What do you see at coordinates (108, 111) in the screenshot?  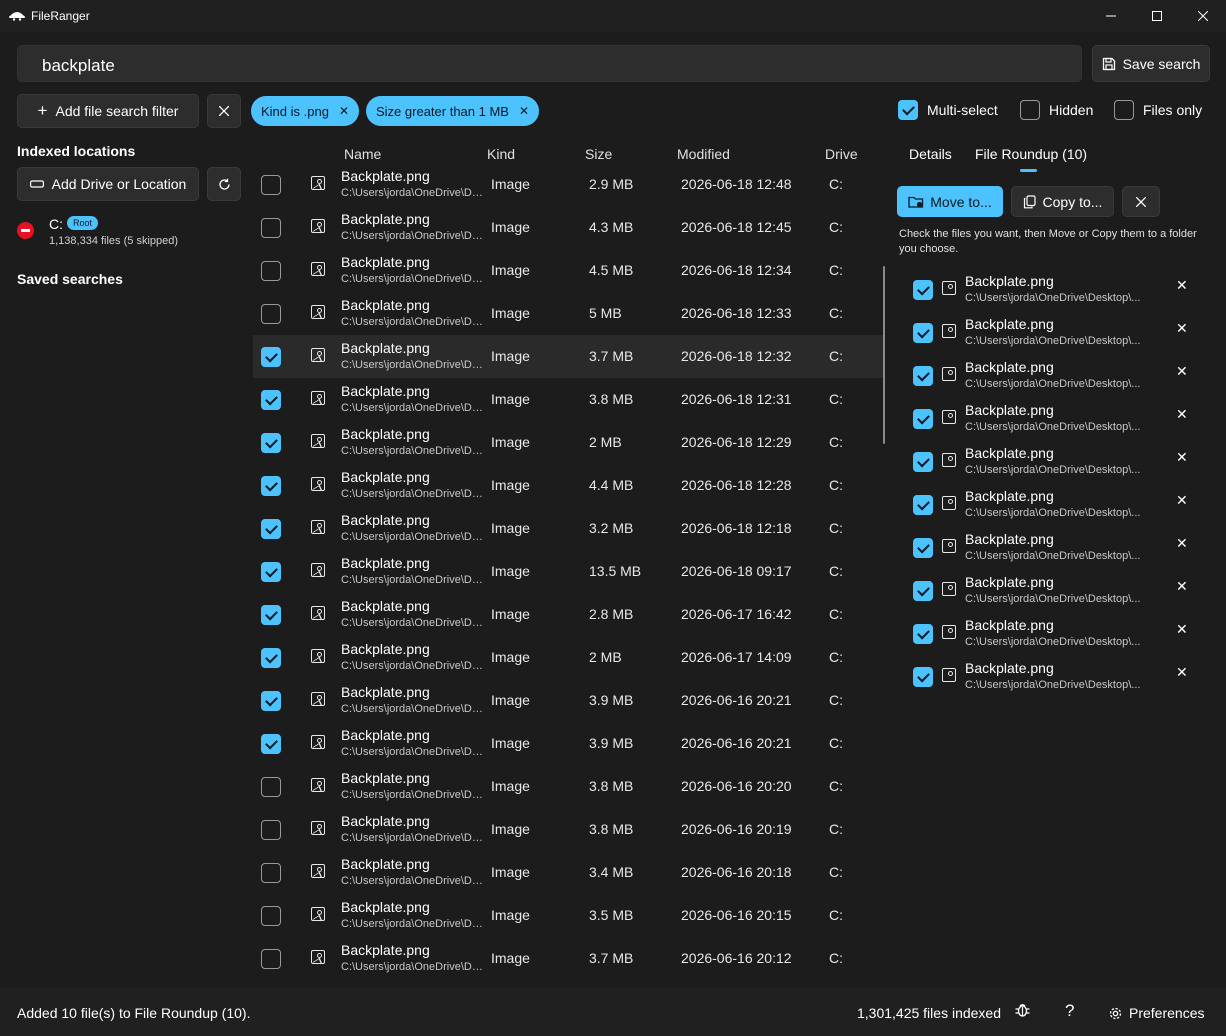 I see `add-filter-button: + Add file search filter` at bounding box center [108, 111].